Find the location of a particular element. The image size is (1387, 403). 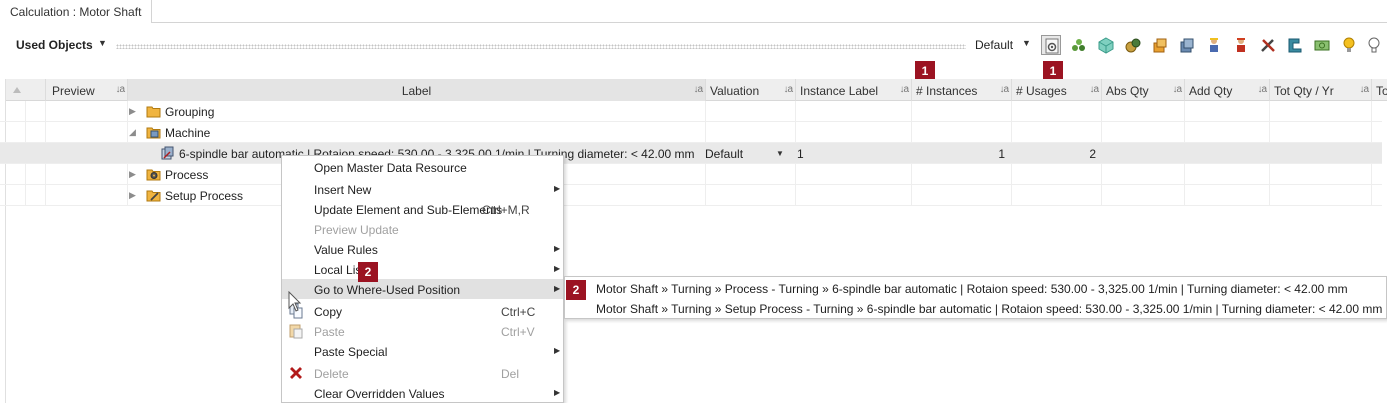

column-header-valuation: Valuation ↓a is located at coordinates (751, 90).